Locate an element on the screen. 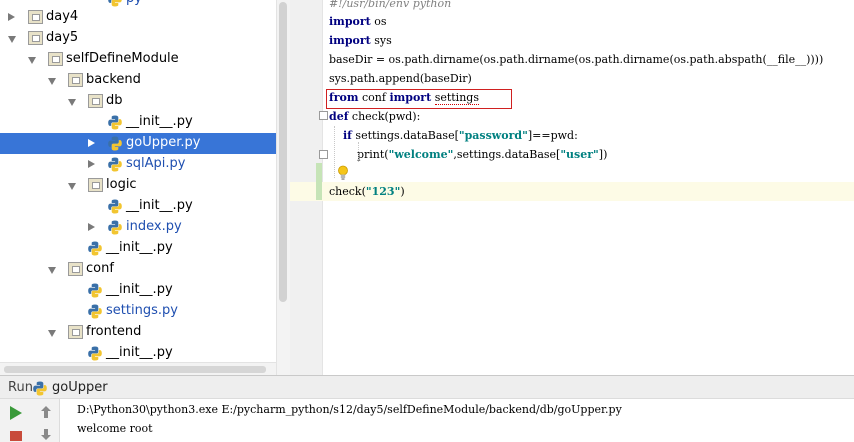  run-tool-window-header: Run goUpper is located at coordinates (427, 387).